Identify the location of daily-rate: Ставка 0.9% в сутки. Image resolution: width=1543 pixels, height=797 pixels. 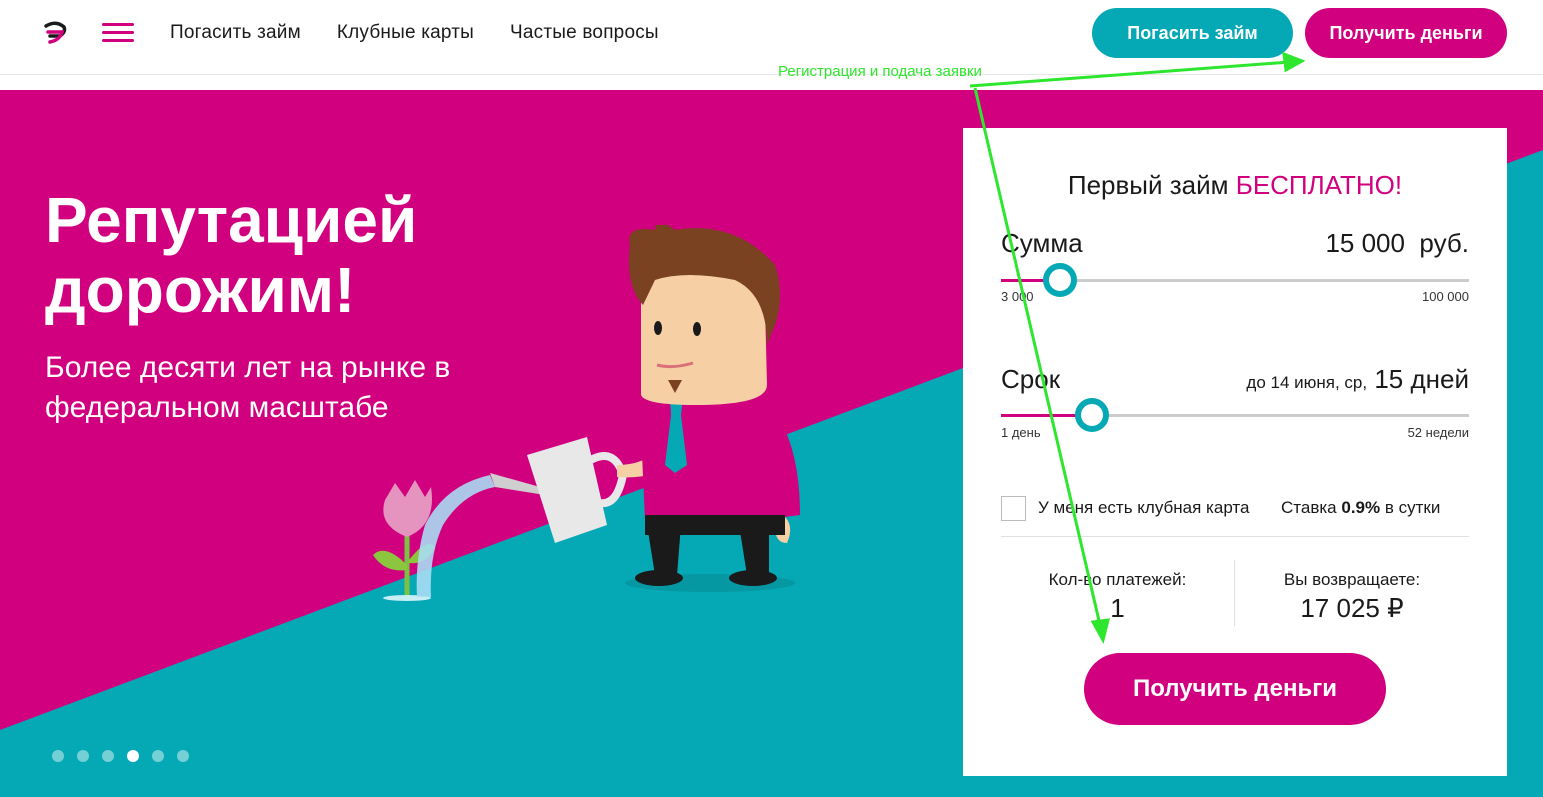
(1360, 508).